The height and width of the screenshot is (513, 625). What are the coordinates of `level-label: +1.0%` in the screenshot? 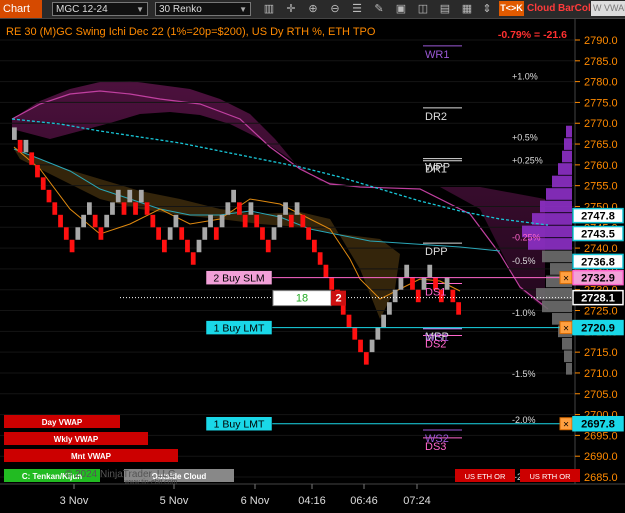 It's located at (525, 77).